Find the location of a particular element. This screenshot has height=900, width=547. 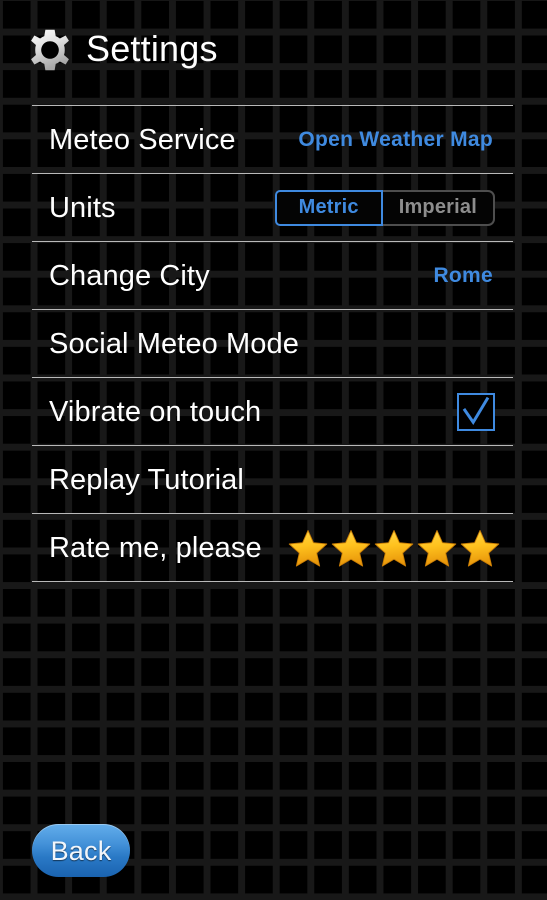

back-button-label: Back is located at coordinates (81, 850).